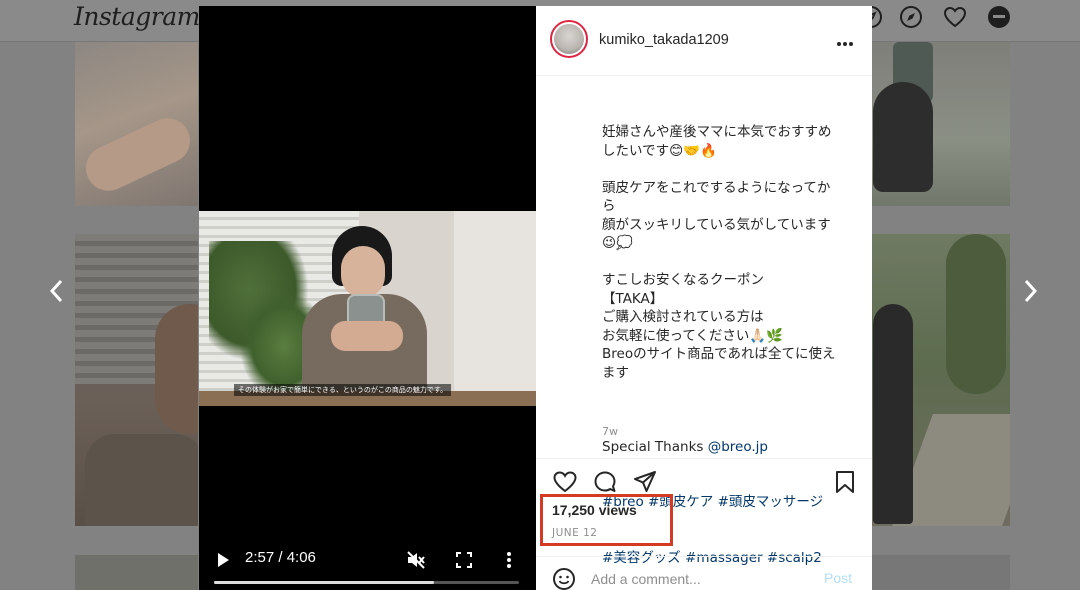 This screenshot has height=590, width=1080. Describe the element at coordinates (343, 390) in the screenshot. I see `video-subtitle: その体験がお家で簡単にできる、というのがこの商品の魅力です。` at that location.